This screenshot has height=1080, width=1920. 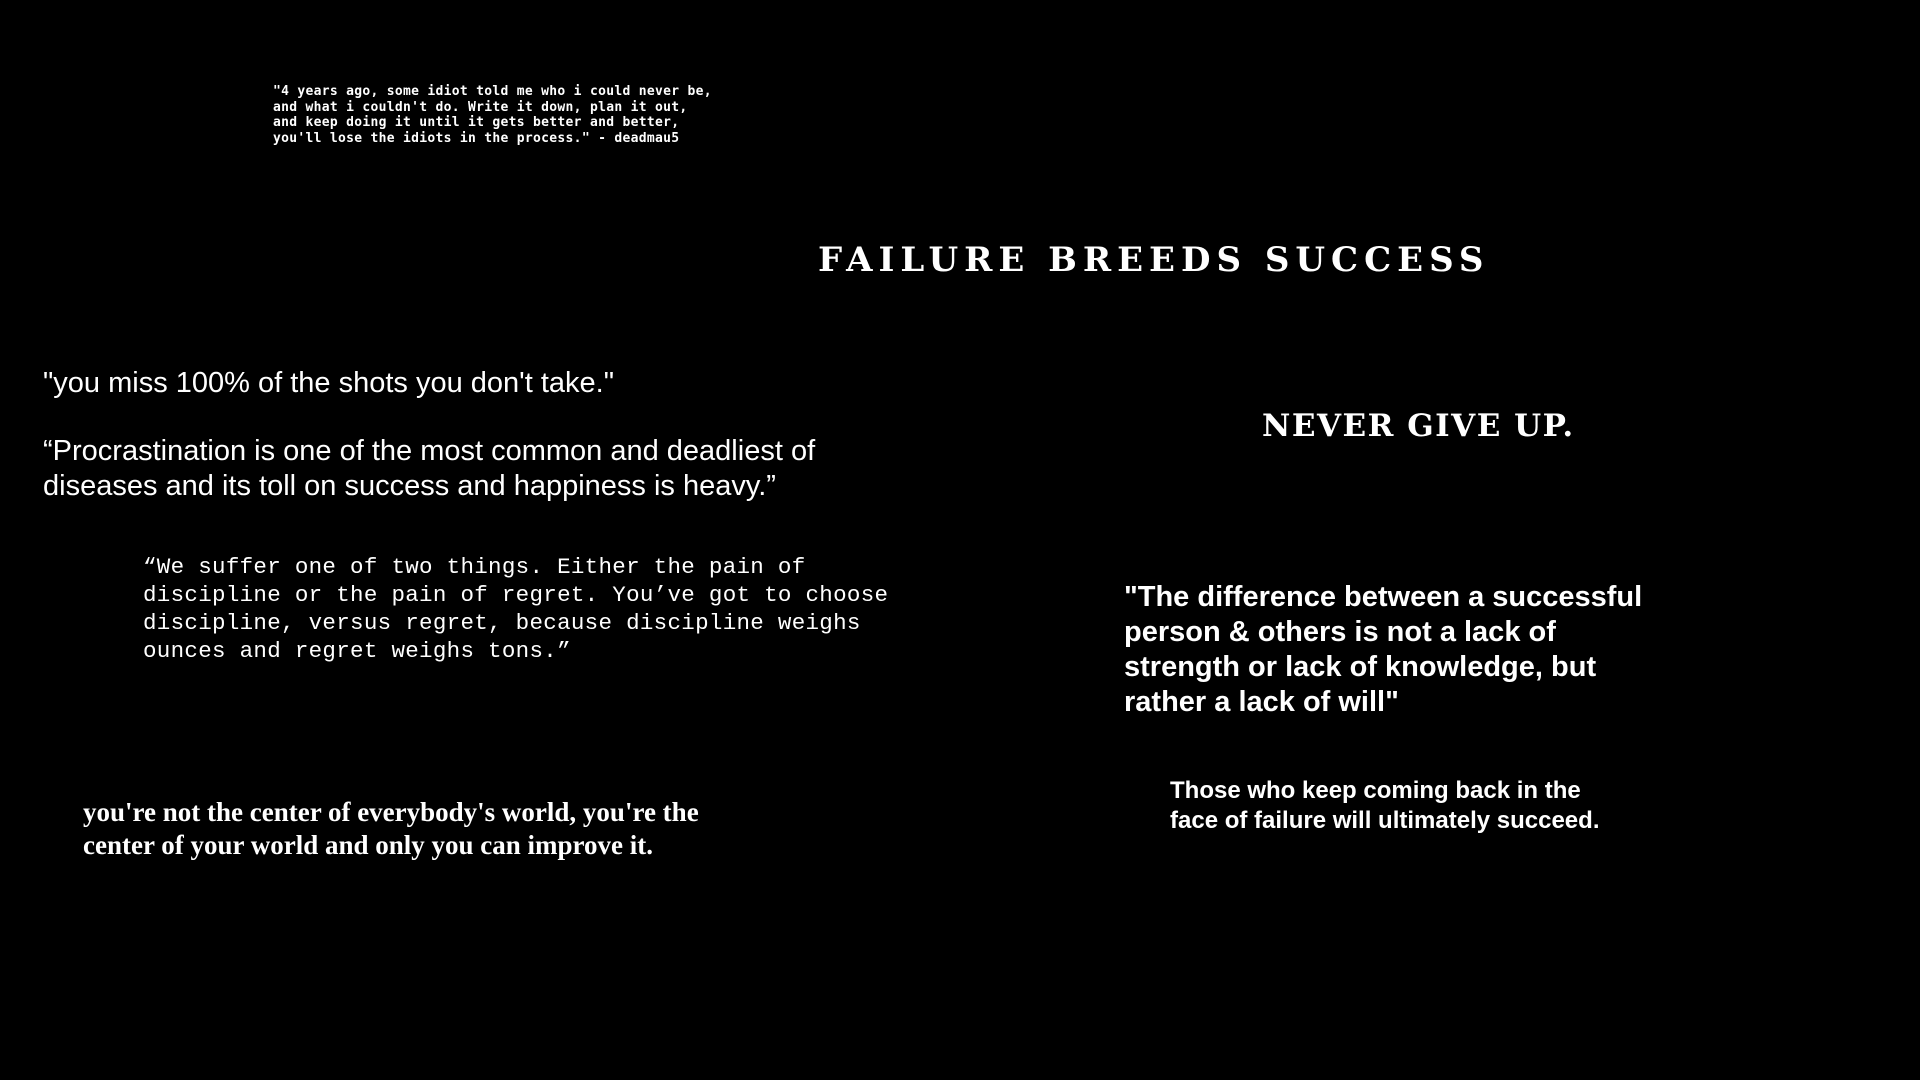 I want to click on heading-never-give-up: NEVER GIVE UP., so click(x=1418, y=426).